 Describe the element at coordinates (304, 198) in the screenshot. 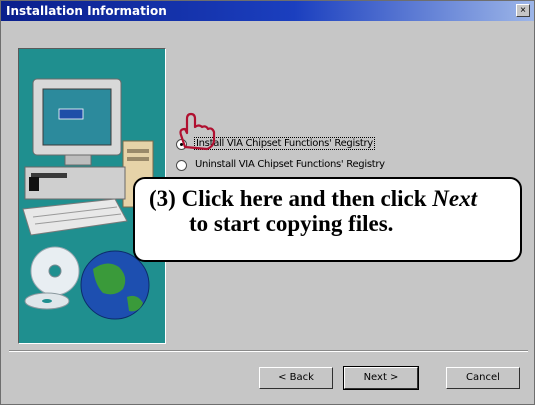

I see `callout-text: Click here and then click` at that location.